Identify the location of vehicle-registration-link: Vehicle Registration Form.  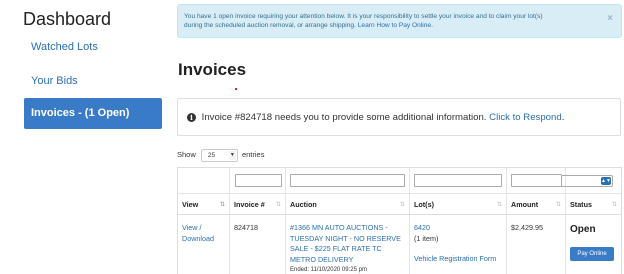
(458, 259).